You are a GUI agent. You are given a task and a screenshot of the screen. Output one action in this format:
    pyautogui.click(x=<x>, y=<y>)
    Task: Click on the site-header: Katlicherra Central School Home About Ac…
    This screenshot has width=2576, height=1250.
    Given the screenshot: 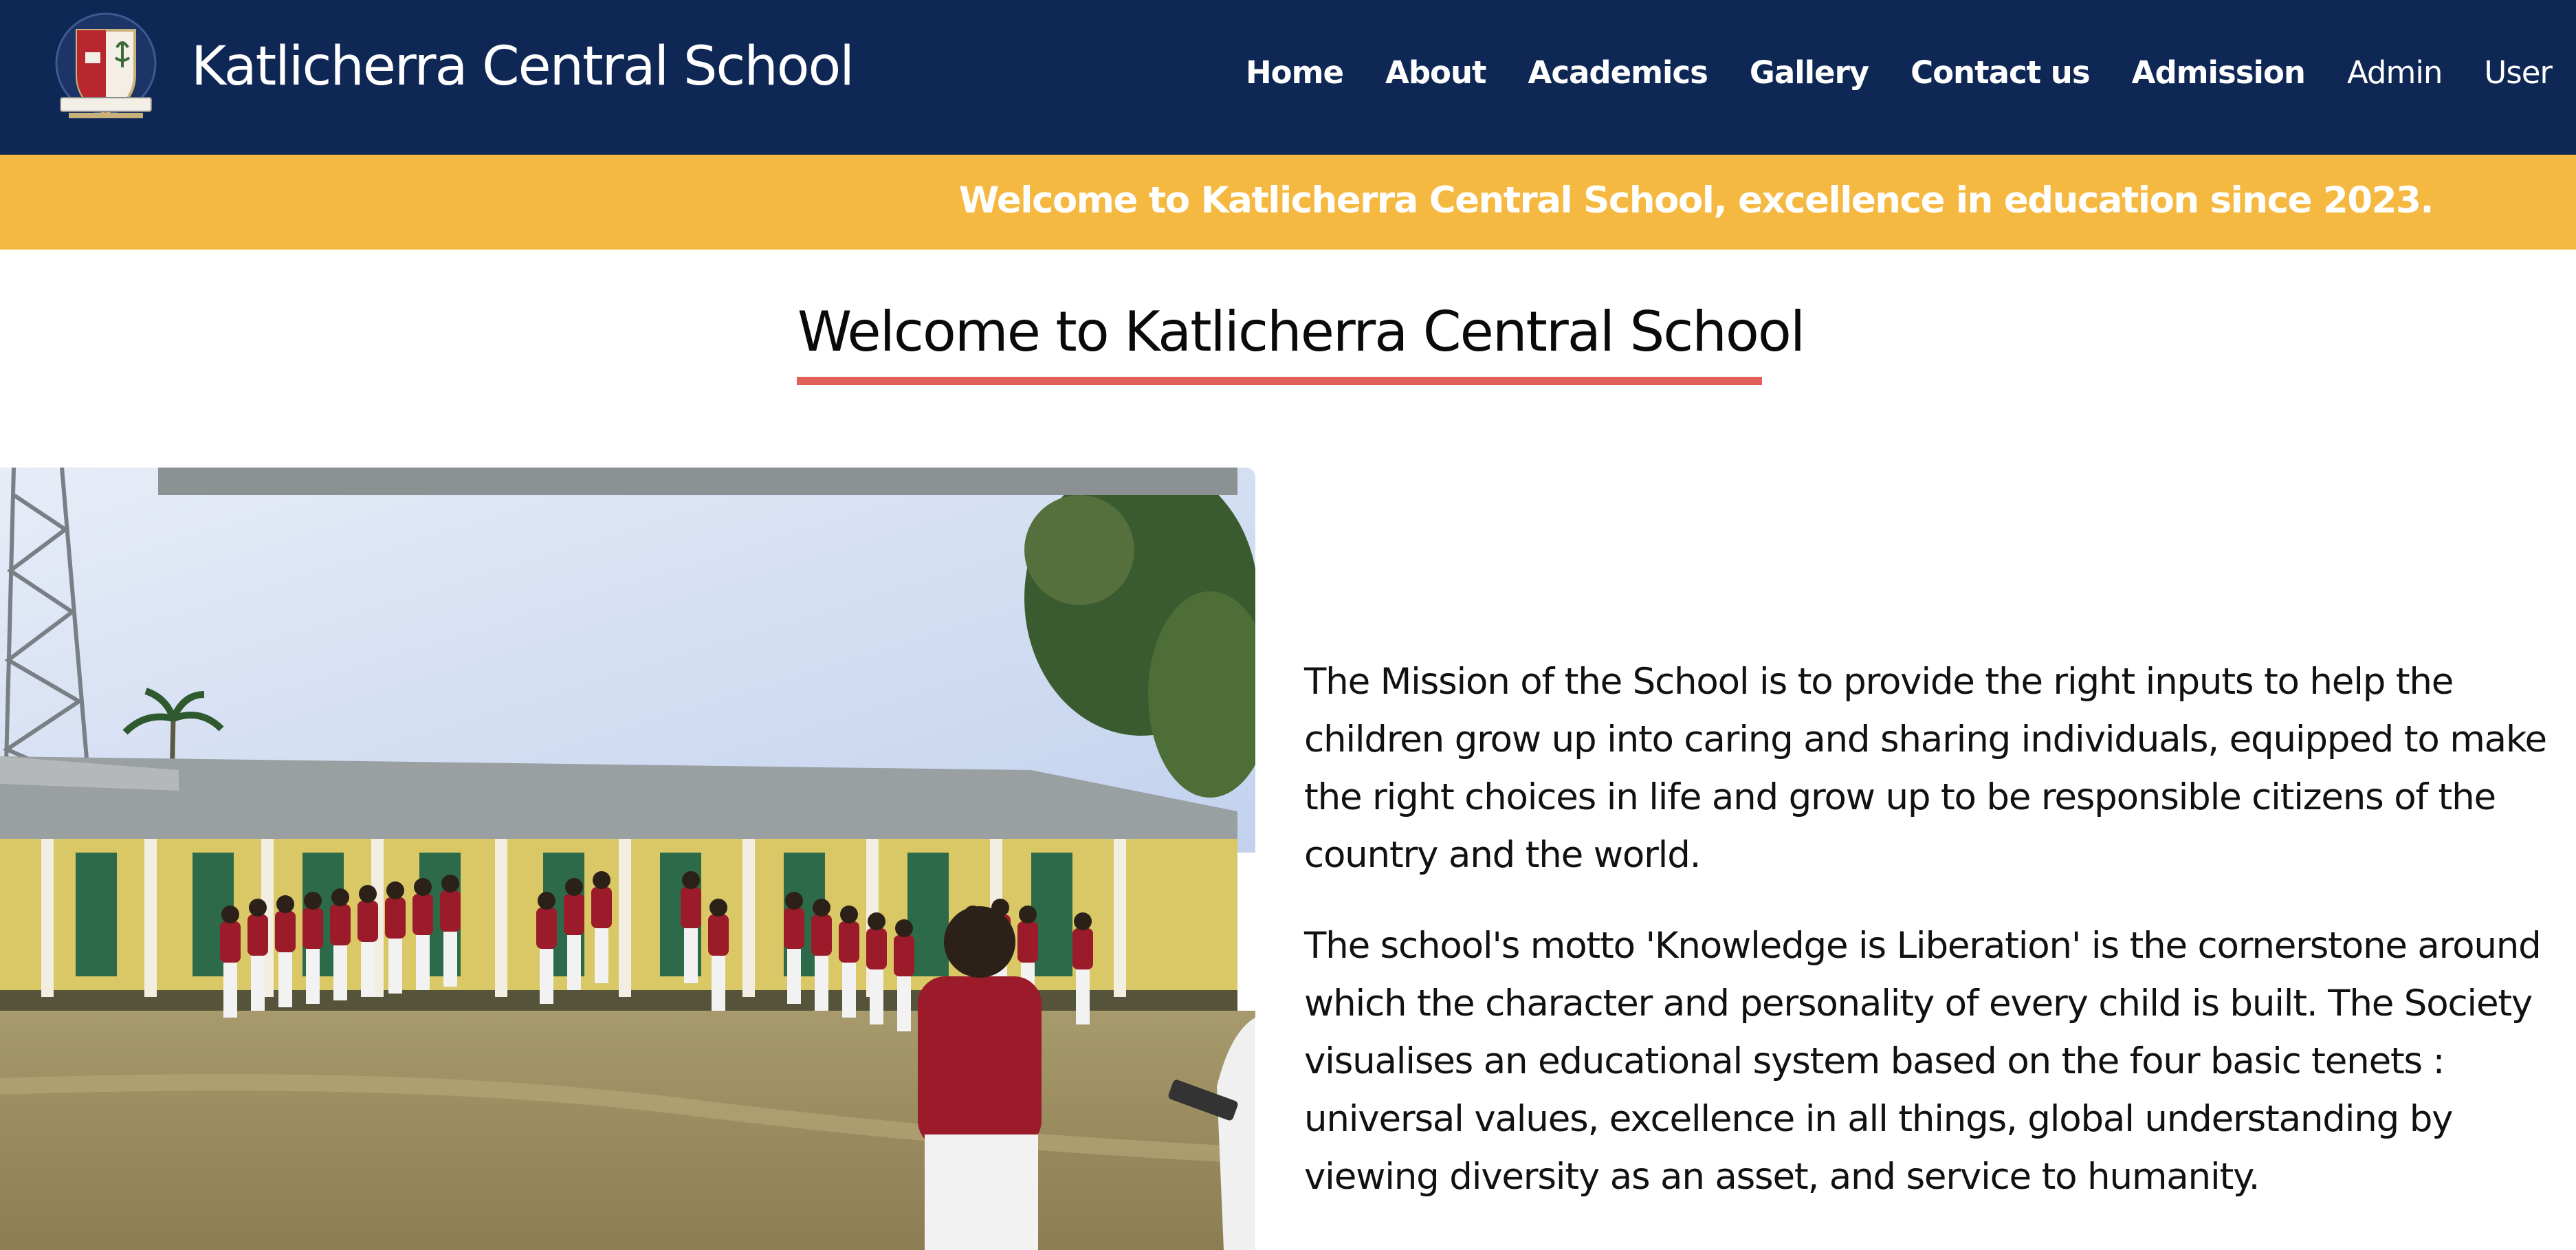 What is the action you would take?
    pyautogui.click(x=1288, y=77)
    